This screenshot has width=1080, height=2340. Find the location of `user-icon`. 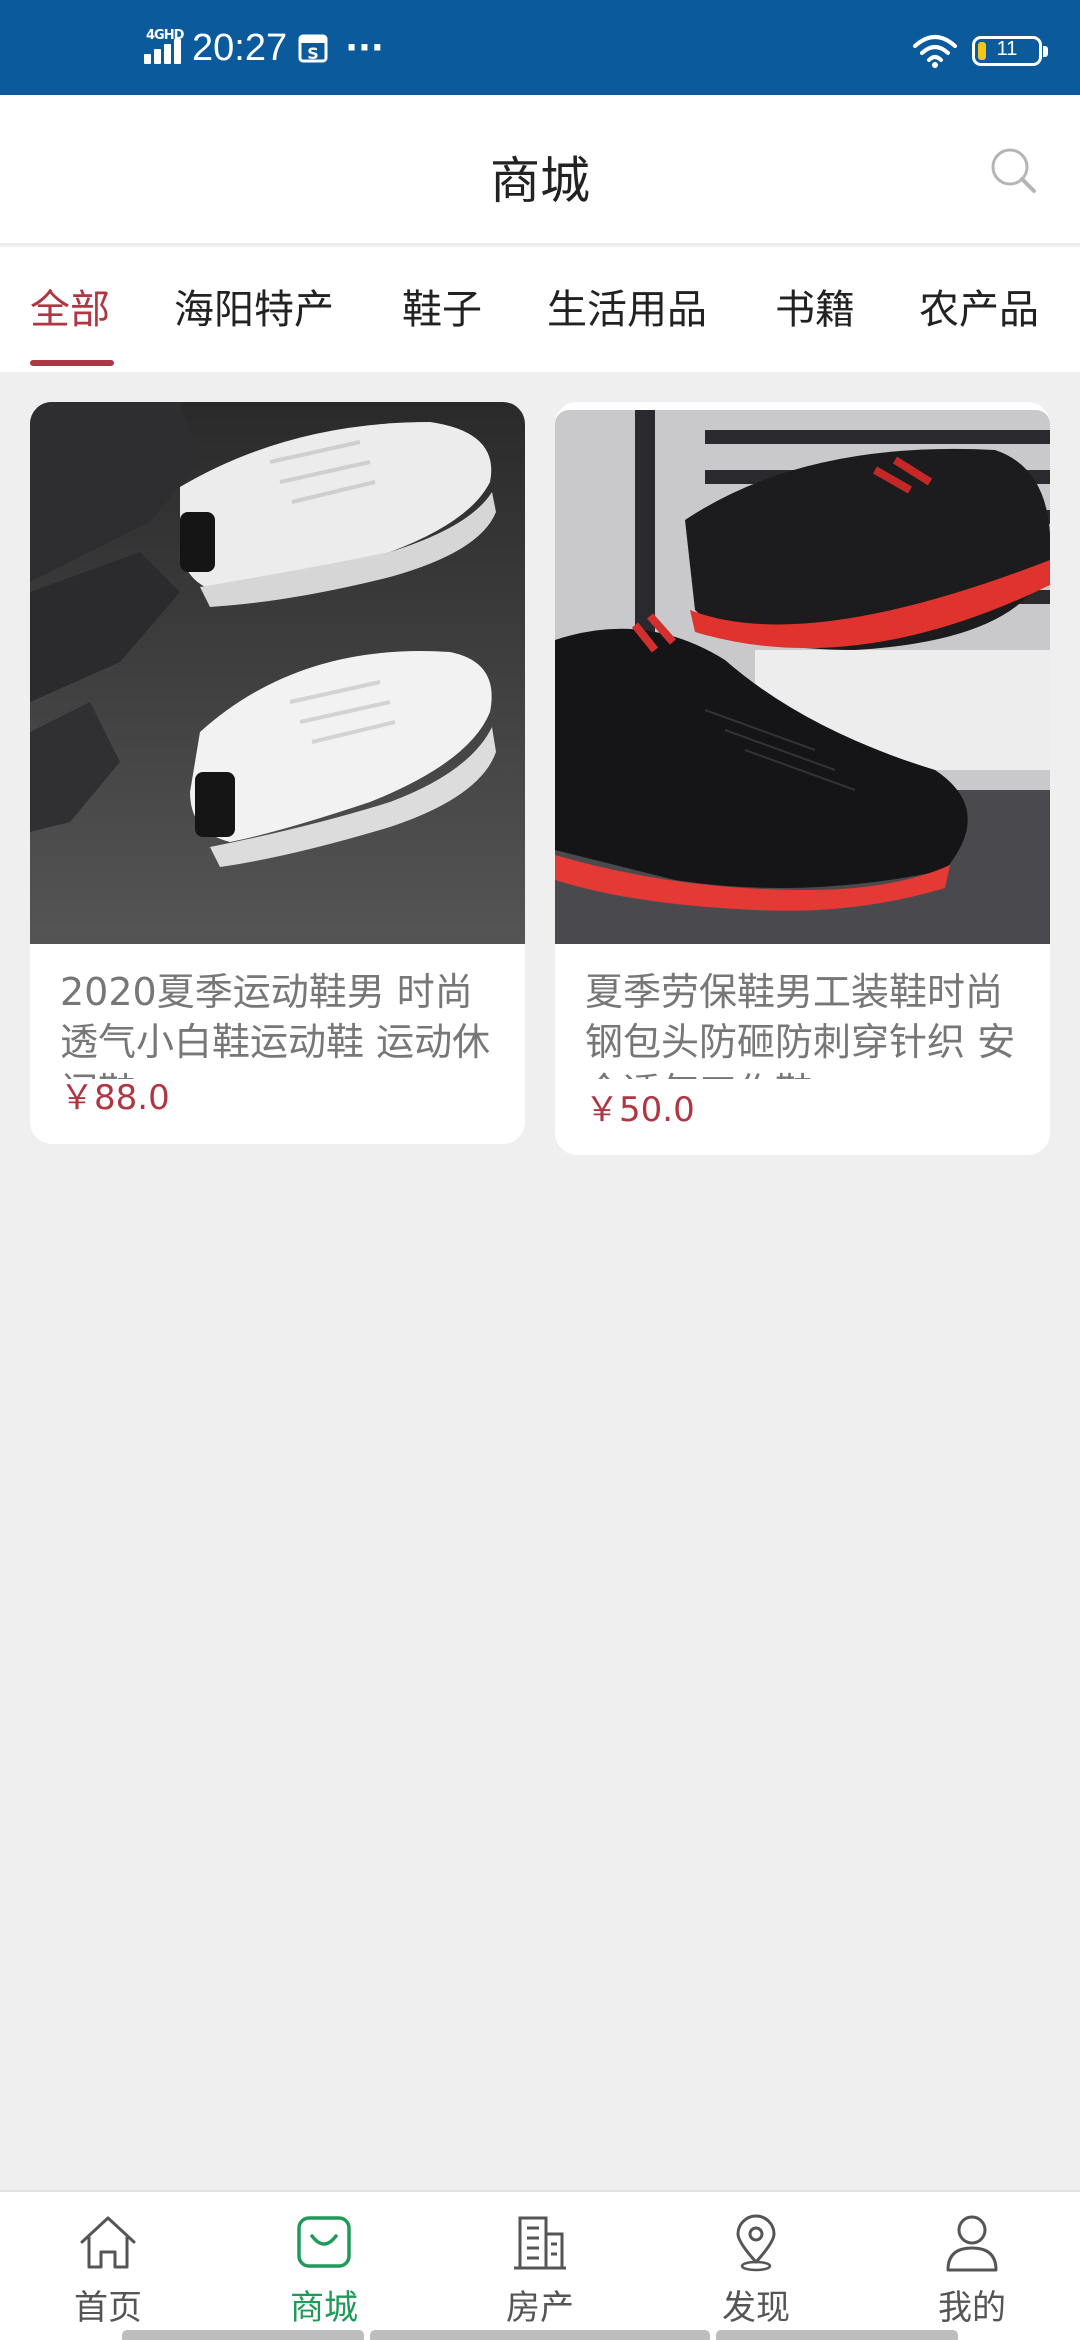

user-icon is located at coordinates (972, 2243).